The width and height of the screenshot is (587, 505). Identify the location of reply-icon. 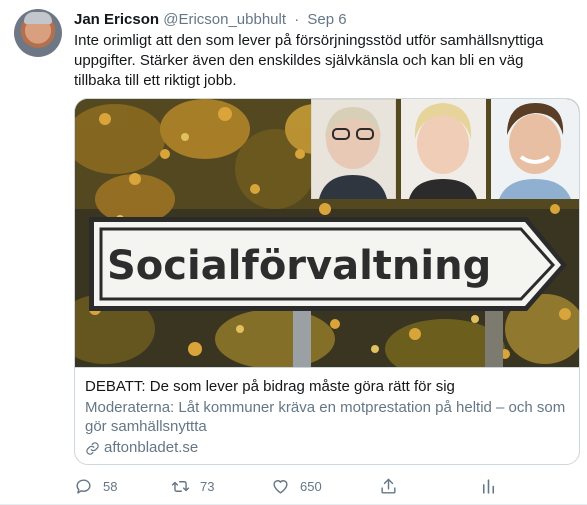
(83, 486).